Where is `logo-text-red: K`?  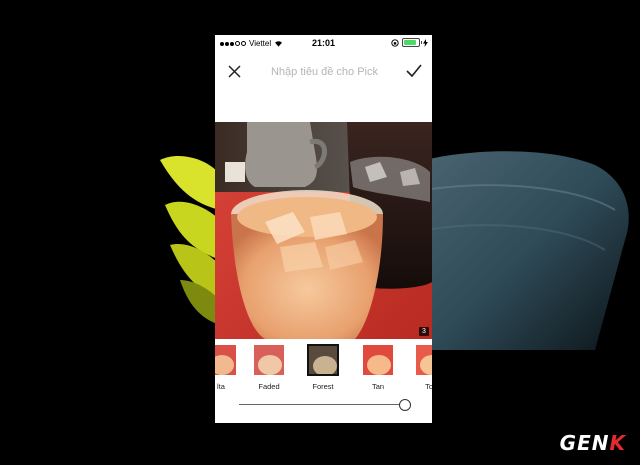 logo-text-red: K is located at coordinates (617, 443).